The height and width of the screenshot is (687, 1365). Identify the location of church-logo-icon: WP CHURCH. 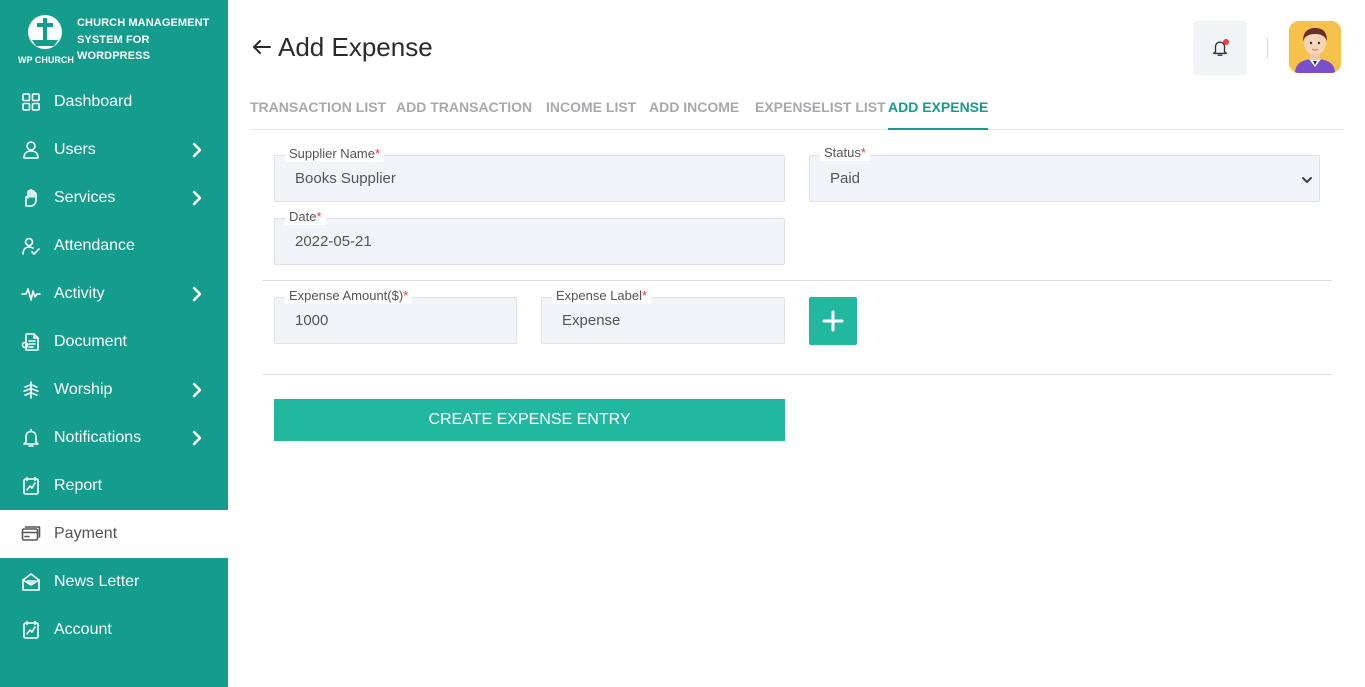
(46, 39).